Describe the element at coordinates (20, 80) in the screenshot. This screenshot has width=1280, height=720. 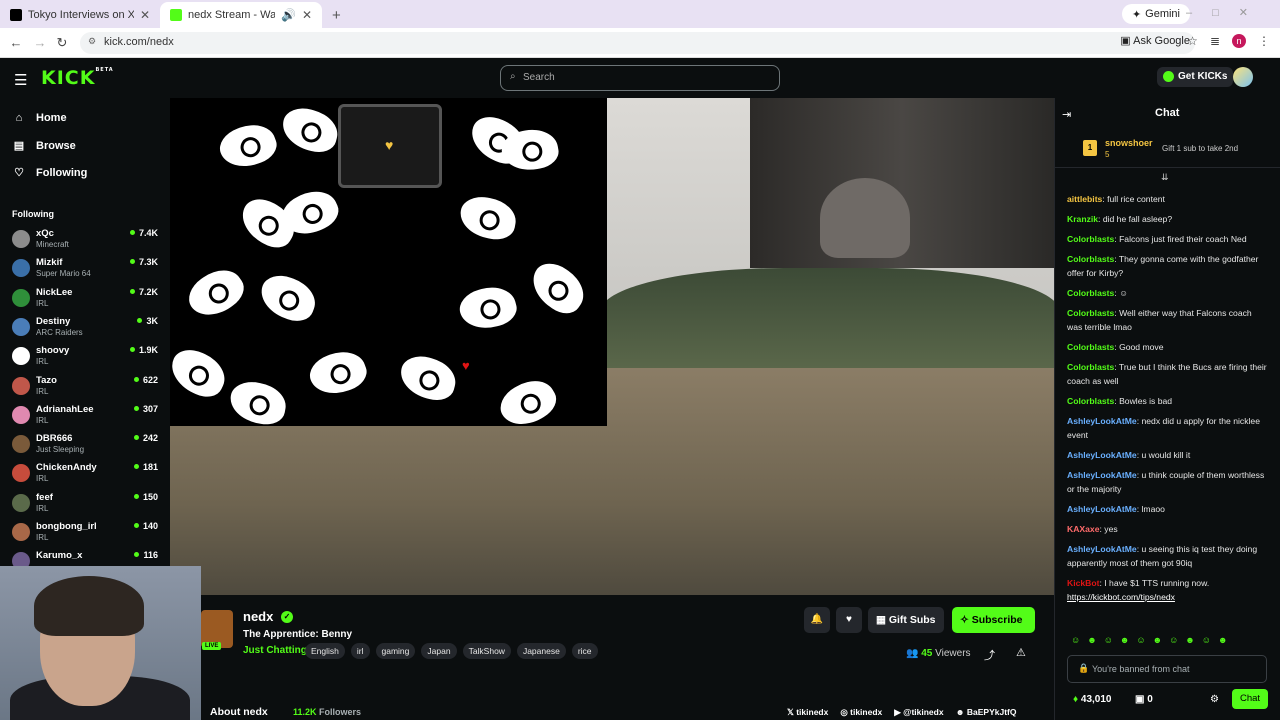
I see `hamburger-menu-icon: ☰` at that location.